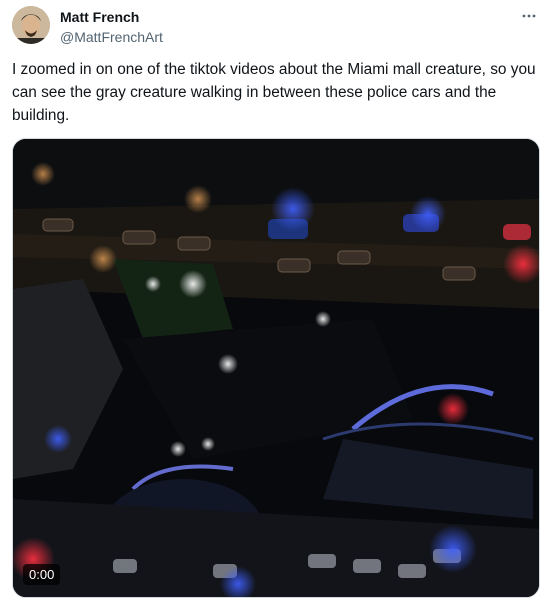 The height and width of the screenshot is (605, 551). I want to click on author-display-name: Matt French, so click(111, 17).